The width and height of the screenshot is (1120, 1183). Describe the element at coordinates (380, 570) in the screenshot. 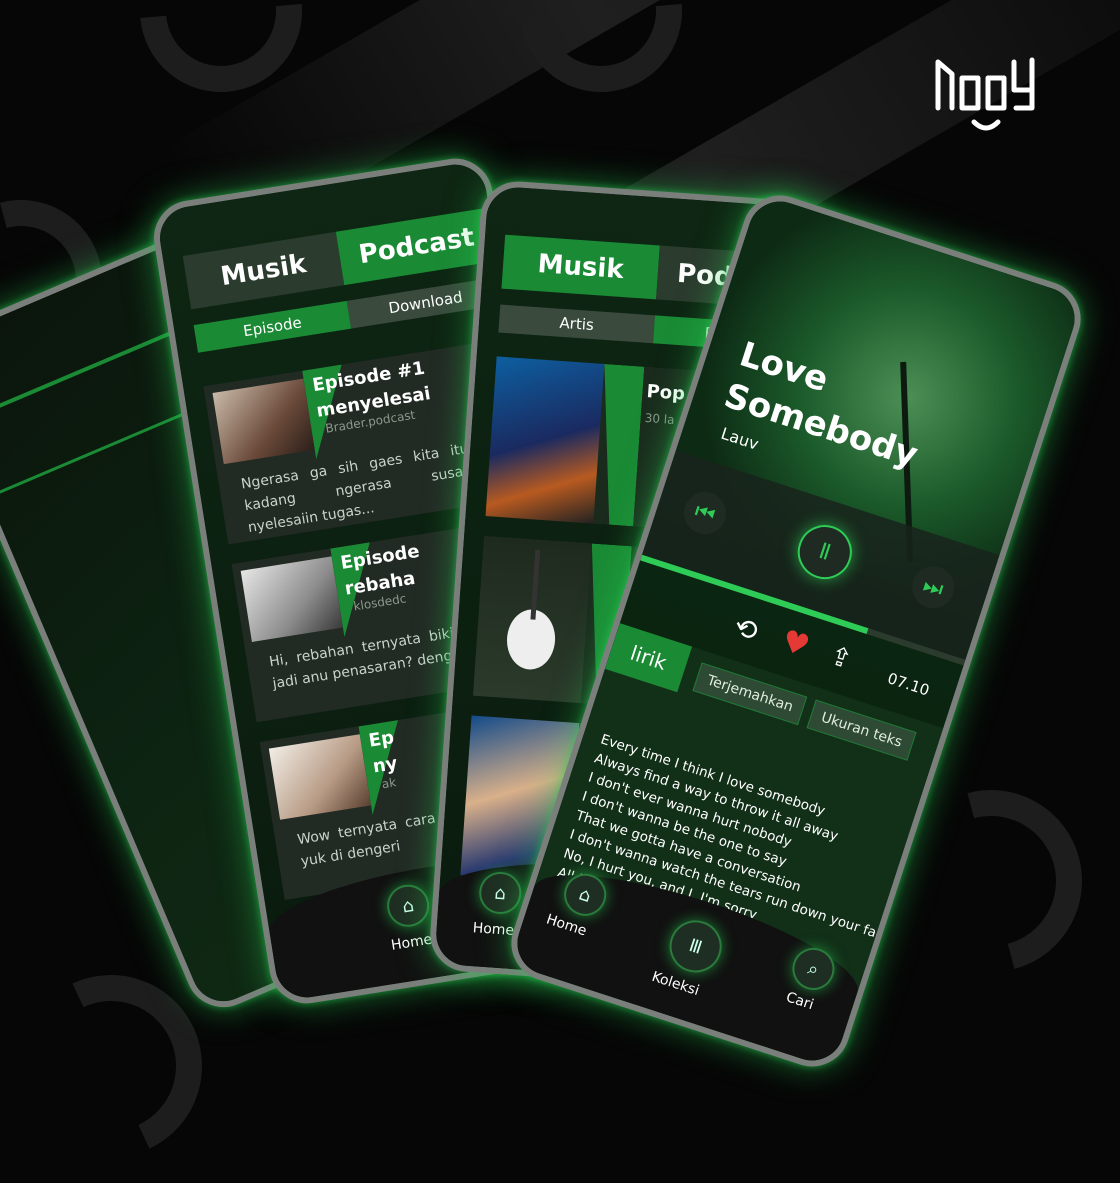

I see `episode-title: Episode rebaha` at that location.